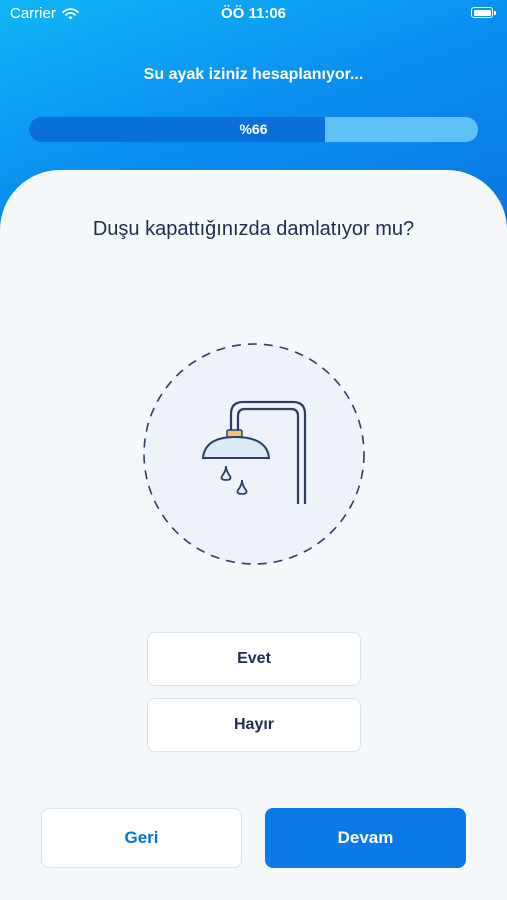 The width and height of the screenshot is (507, 900). I want to click on answer-no-button: Hayır, so click(254, 725).